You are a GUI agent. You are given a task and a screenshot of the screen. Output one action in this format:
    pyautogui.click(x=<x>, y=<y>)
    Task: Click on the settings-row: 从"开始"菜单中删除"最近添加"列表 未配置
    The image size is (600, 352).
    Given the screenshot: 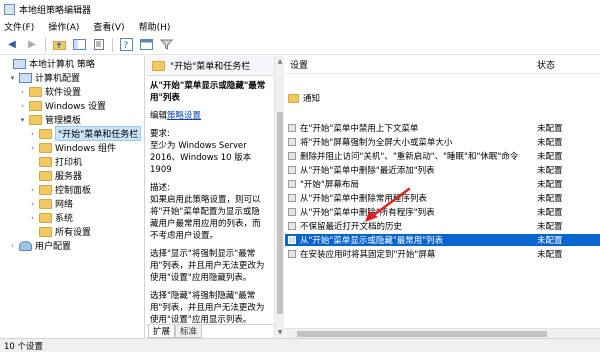 What is the action you would take?
    pyautogui.click(x=442, y=170)
    